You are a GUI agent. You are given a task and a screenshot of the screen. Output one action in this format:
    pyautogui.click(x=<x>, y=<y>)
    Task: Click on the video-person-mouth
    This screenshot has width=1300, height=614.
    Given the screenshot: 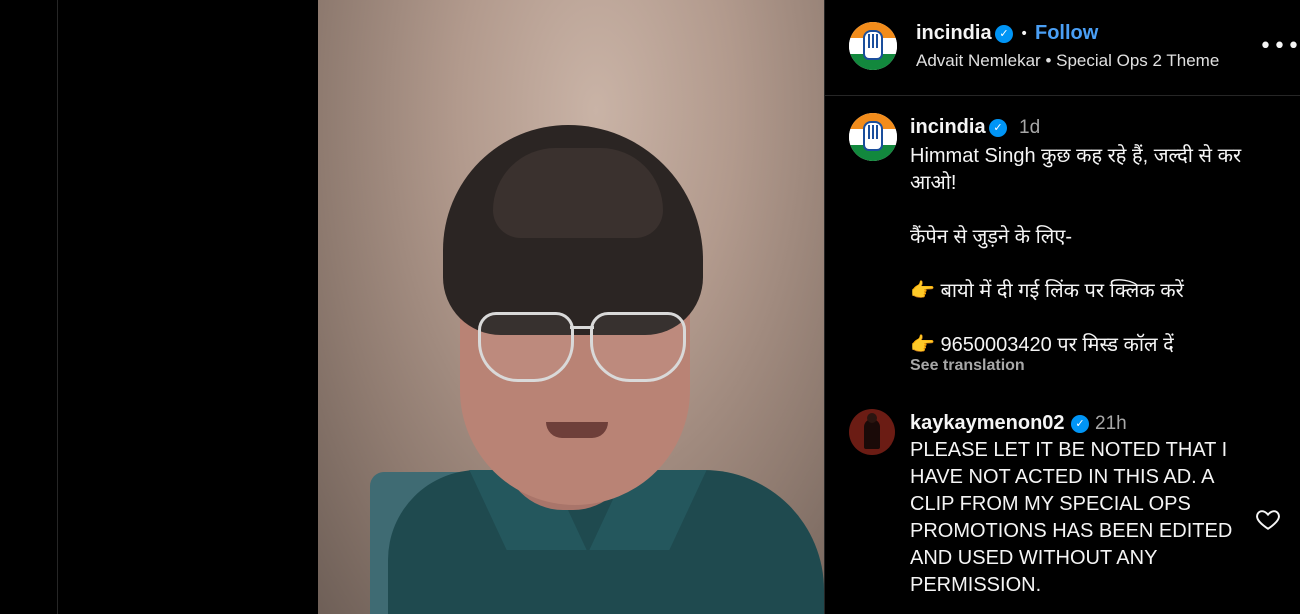 What is the action you would take?
    pyautogui.click(x=577, y=430)
    